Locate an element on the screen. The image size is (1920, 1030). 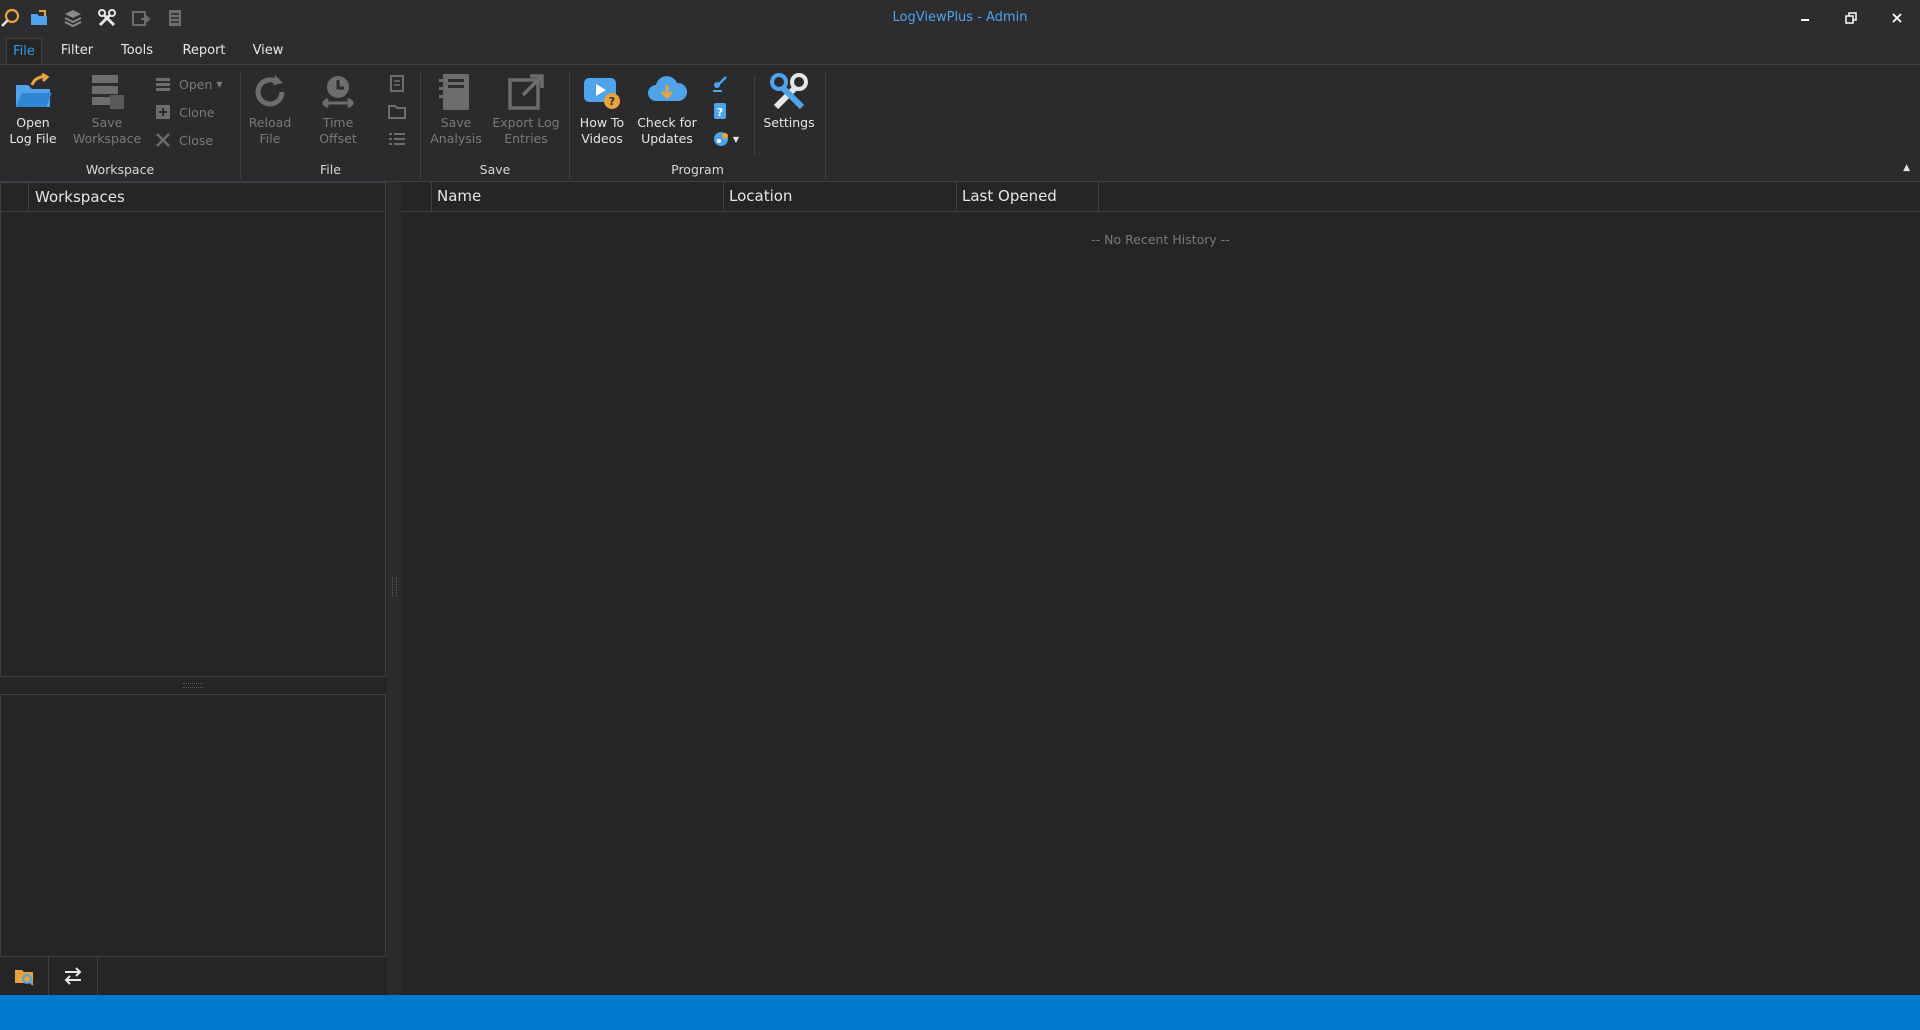
open-log-file-button: Open Log File is located at coordinates (33, 113).